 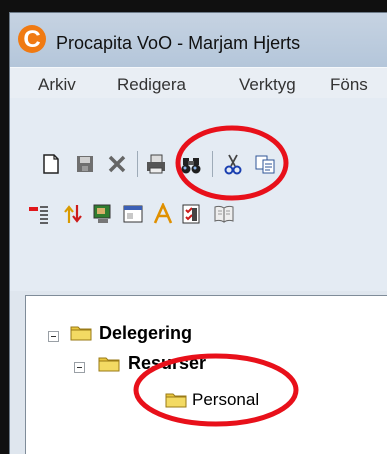 What do you see at coordinates (117, 164) in the screenshot?
I see `delete-icon` at bounding box center [117, 164].